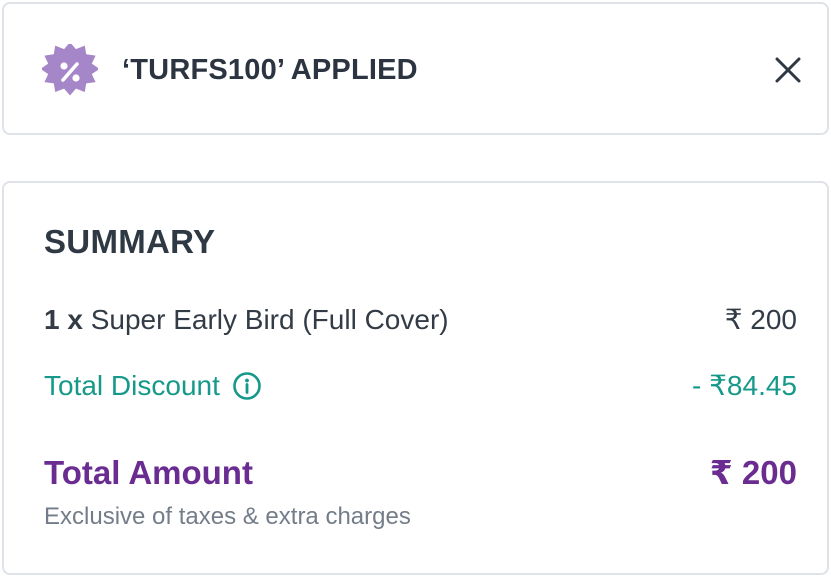 This screenshot has width=831, height=577. What do you see at coordinates (247, 386) in the screenshot?
I see `info-icon` at bounding box center [247, 386].